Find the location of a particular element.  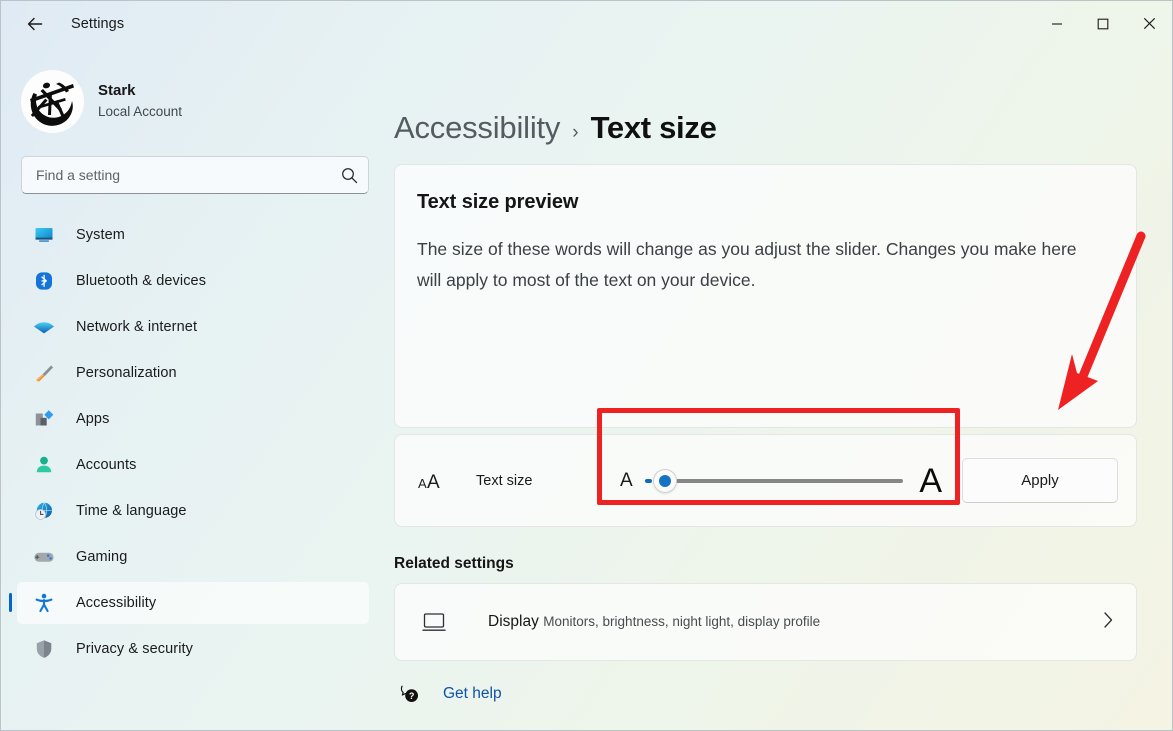

sidebar-item-network-internet: Network & internet is located at coordinates (193, 327).